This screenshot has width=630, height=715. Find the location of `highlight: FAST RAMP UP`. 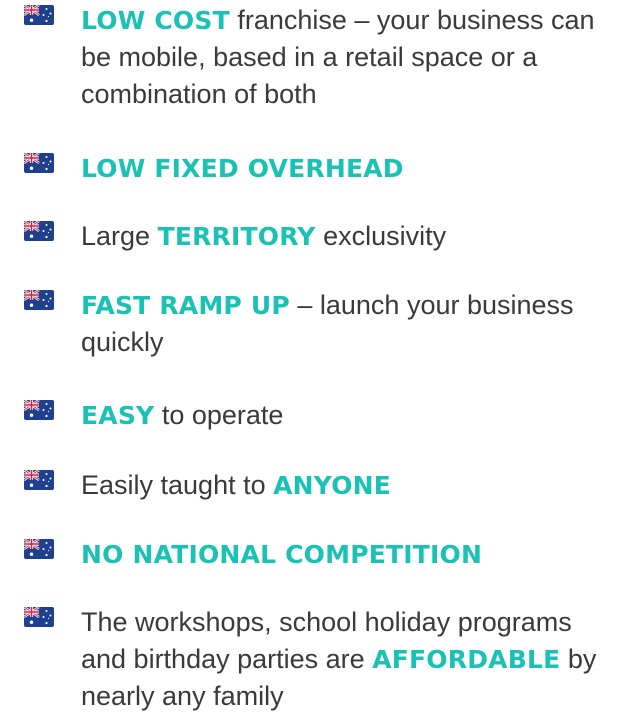

highlight: FAST RAMP UP is located at coordinates (185, 305).